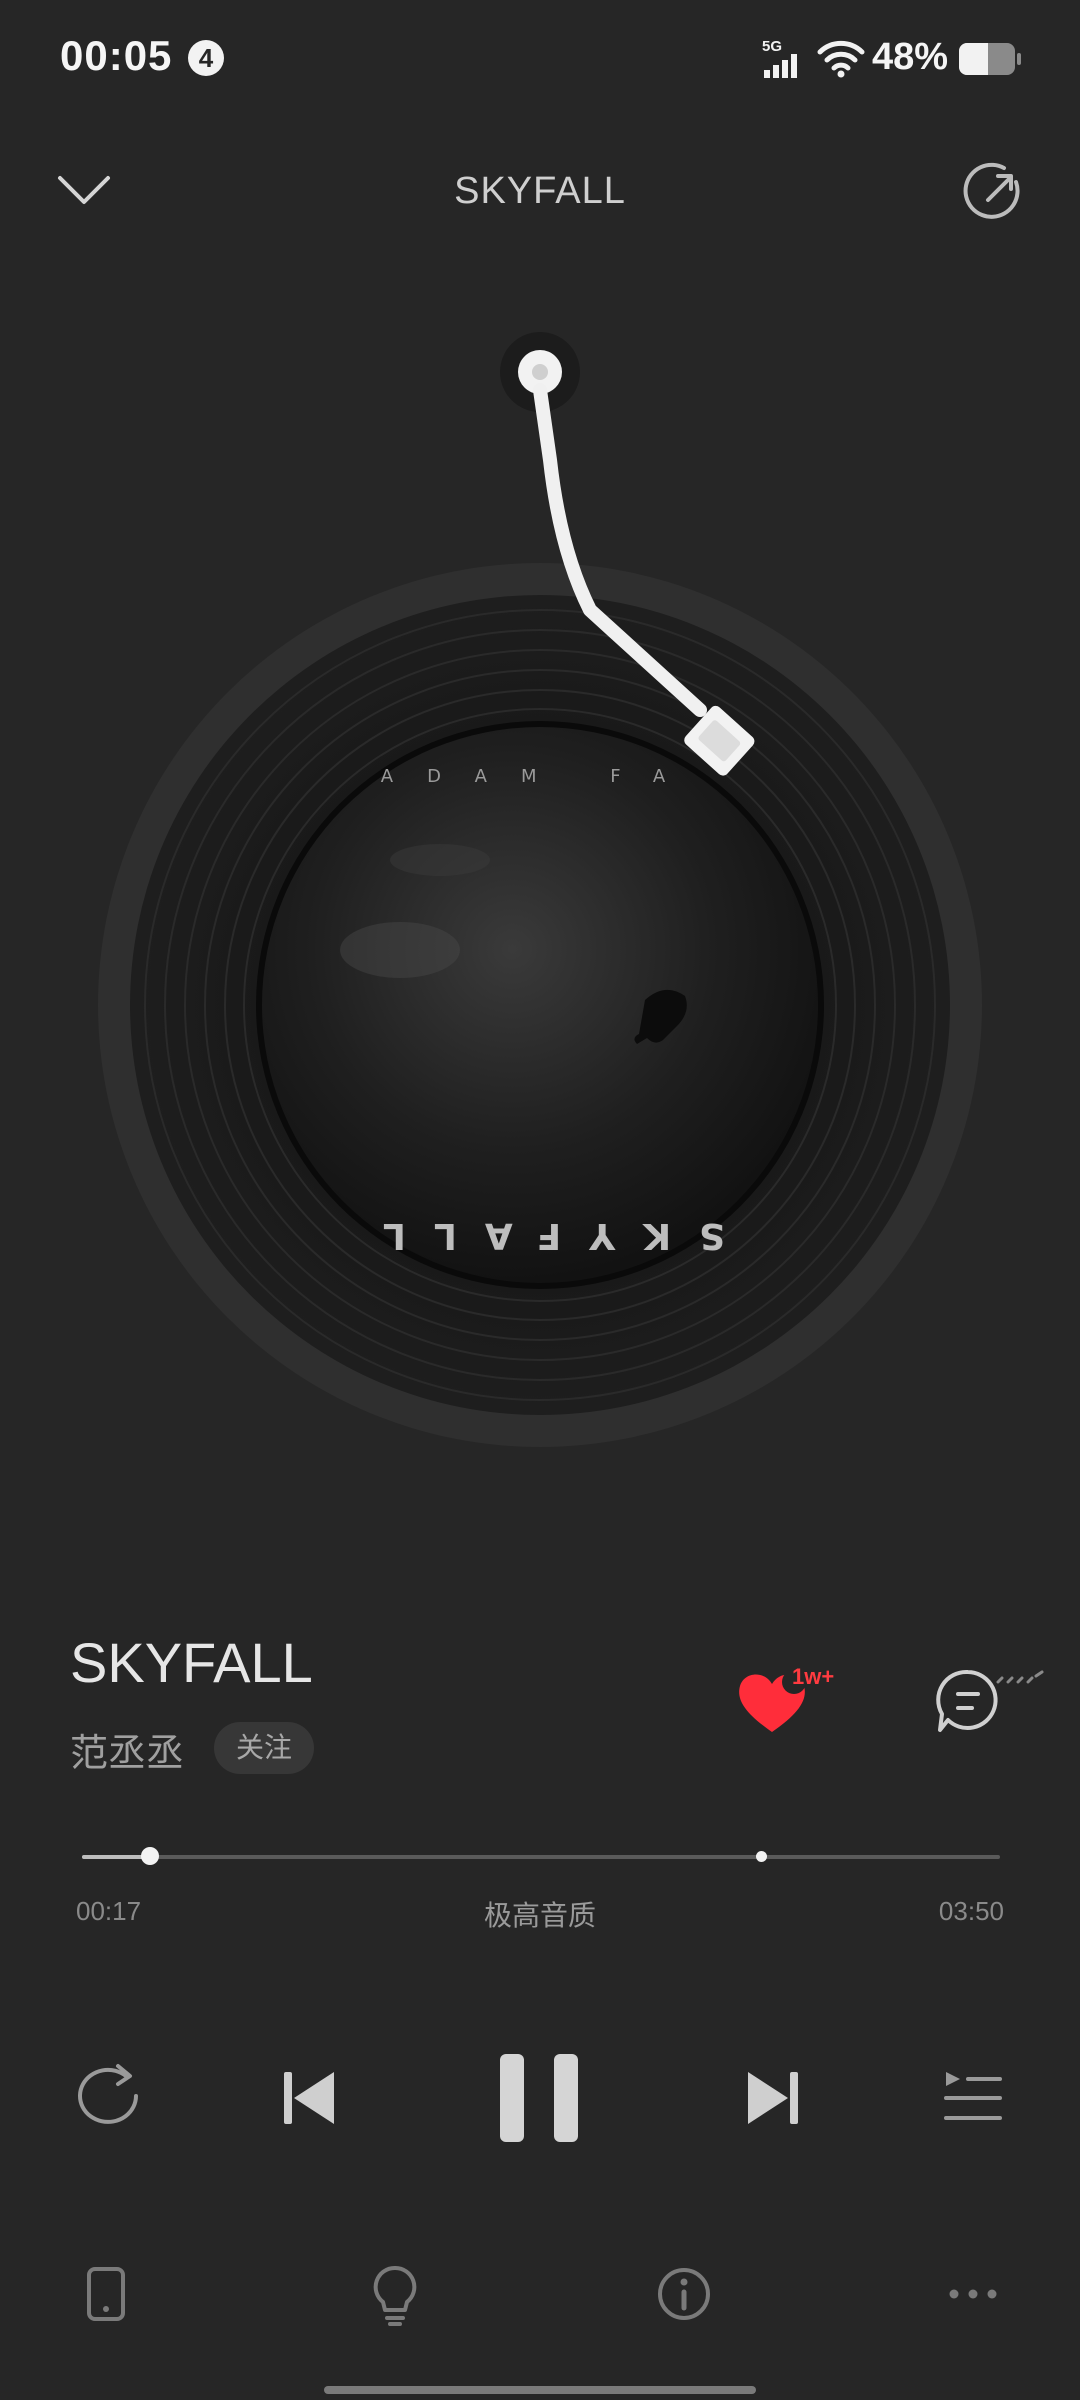 The image size is (1080, 2400). I want to click on audio-quality-label: 极高音质, so click(540, 1914).